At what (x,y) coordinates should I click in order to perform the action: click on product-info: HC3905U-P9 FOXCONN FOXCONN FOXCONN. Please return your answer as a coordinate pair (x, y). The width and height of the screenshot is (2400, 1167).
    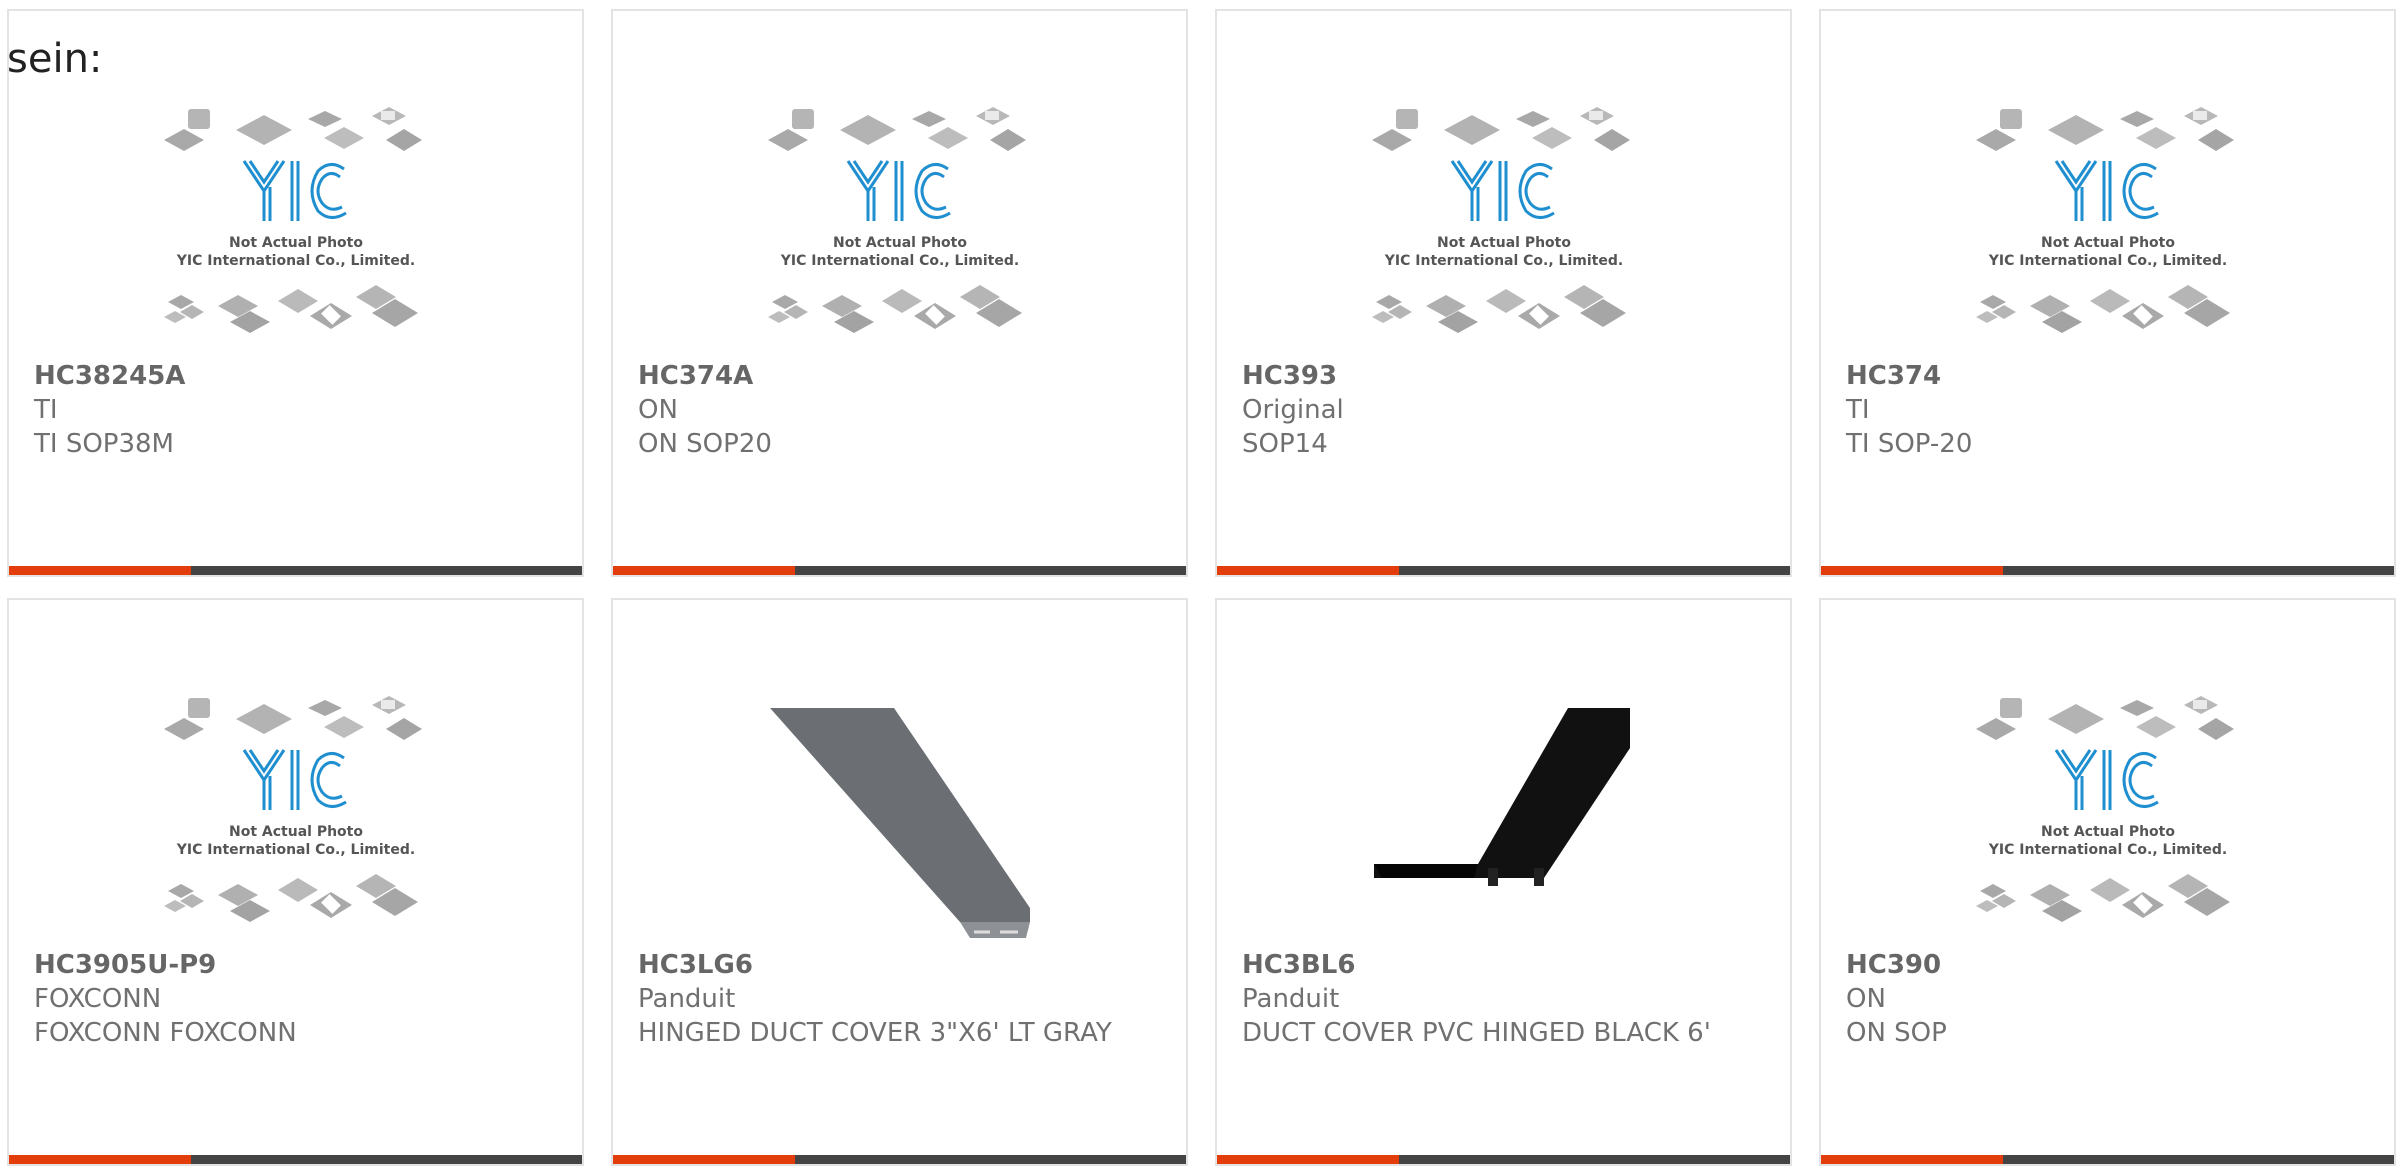
    Looking at the image, I should click on (284, 999).